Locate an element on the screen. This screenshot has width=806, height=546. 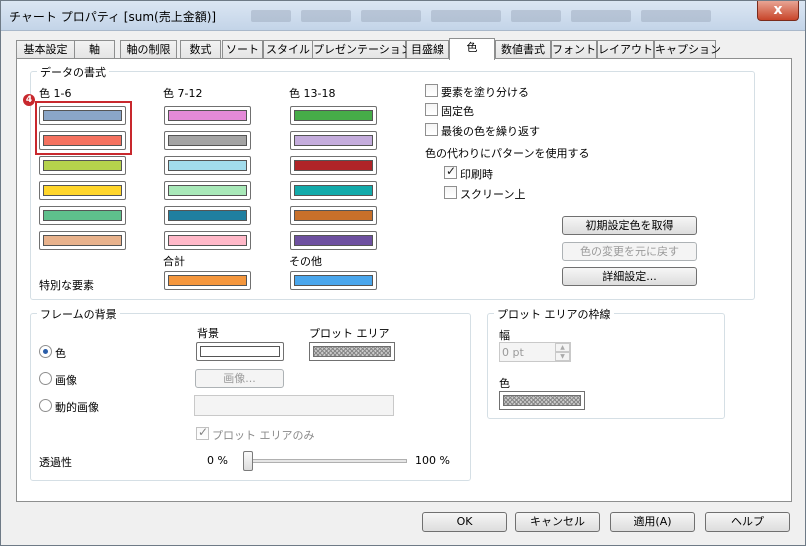
dynamic-image-input is located at coordinates (294, 405).